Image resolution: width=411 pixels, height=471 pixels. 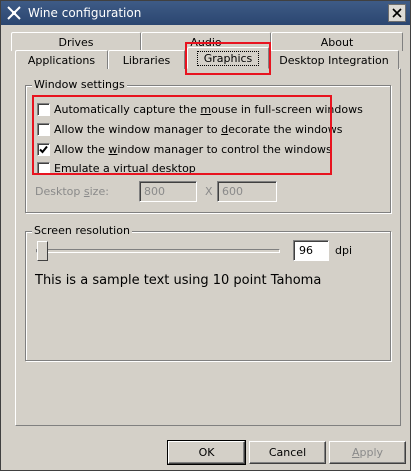 I want to click on screen-resolution-label: Screen resolution, so click(x=82, y=230).